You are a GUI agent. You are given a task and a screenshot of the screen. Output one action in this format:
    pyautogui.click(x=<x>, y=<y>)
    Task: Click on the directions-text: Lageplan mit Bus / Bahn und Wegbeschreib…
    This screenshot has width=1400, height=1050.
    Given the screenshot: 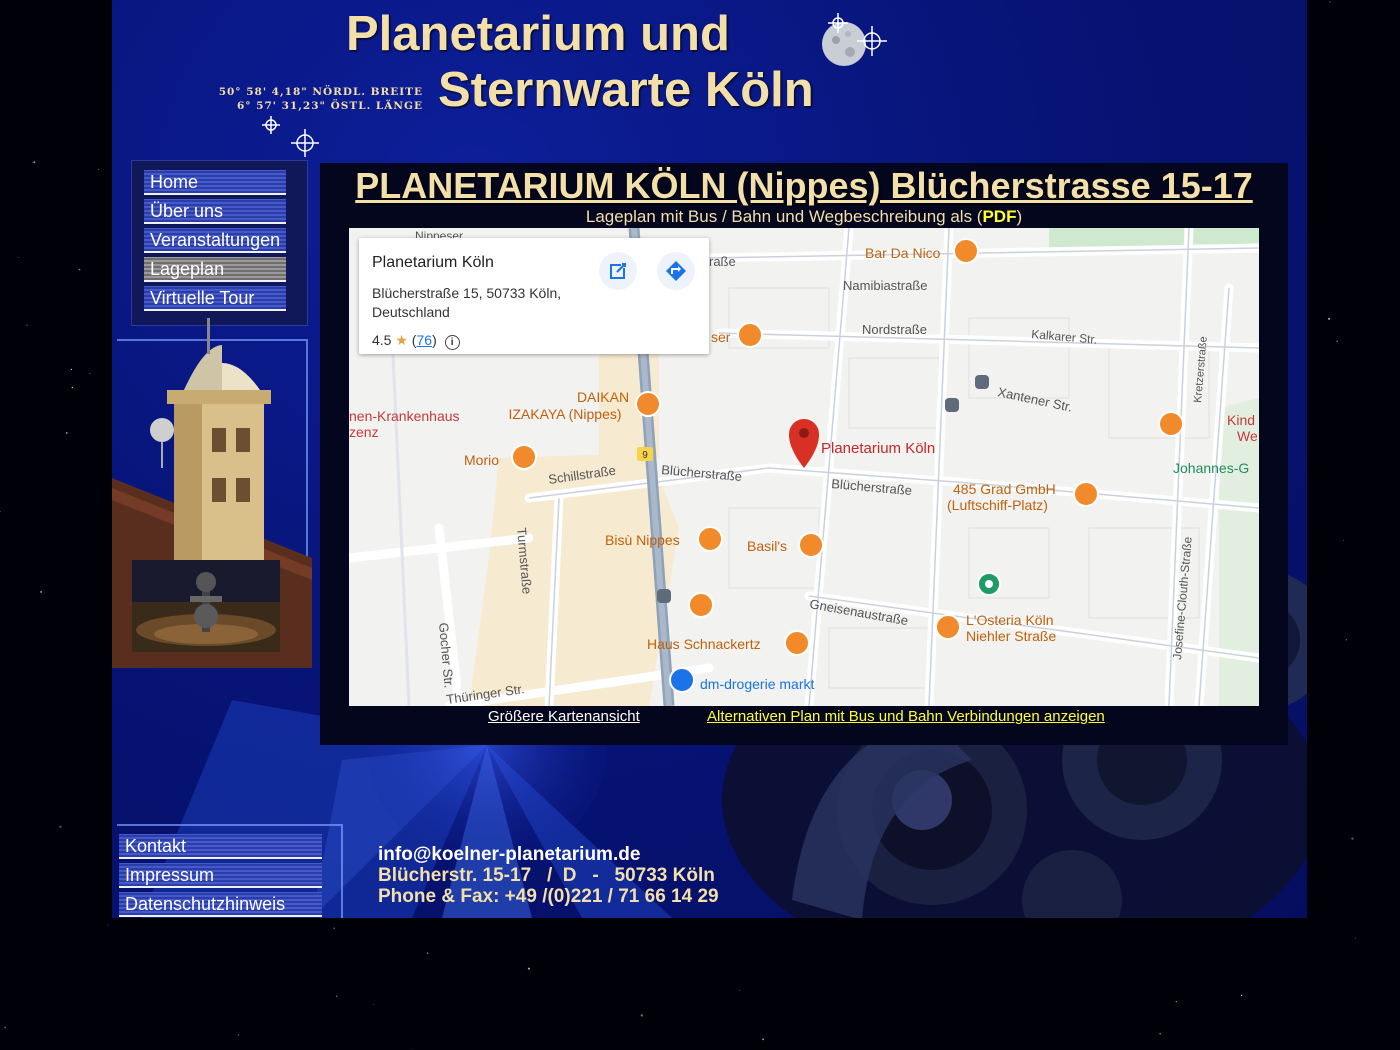 What is the action you would take?
    pyautogui.click(x=784, y=216)
    